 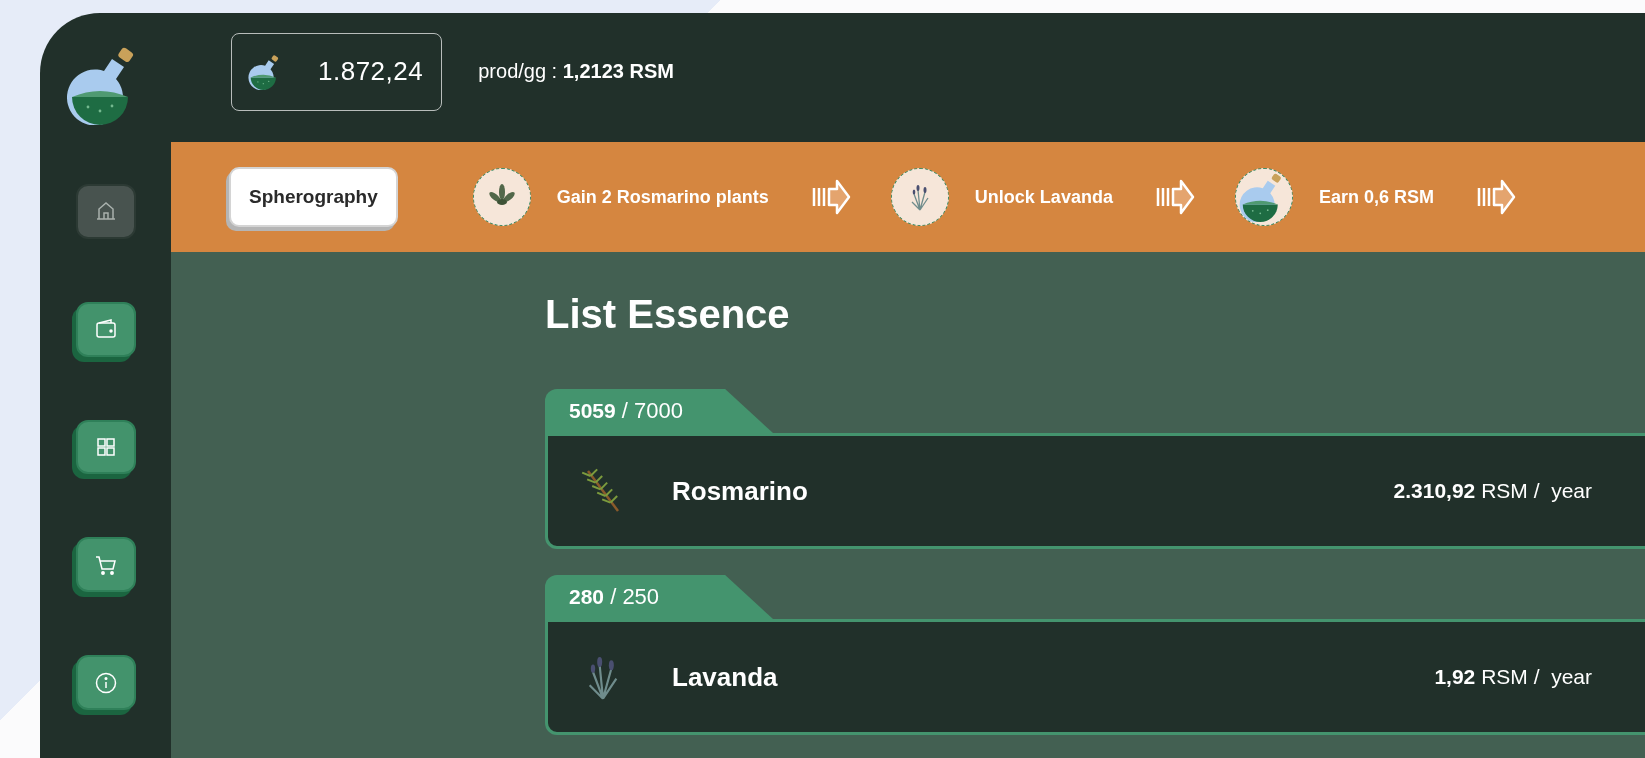 I want to click on info-icon, so click(x=105, y=682).